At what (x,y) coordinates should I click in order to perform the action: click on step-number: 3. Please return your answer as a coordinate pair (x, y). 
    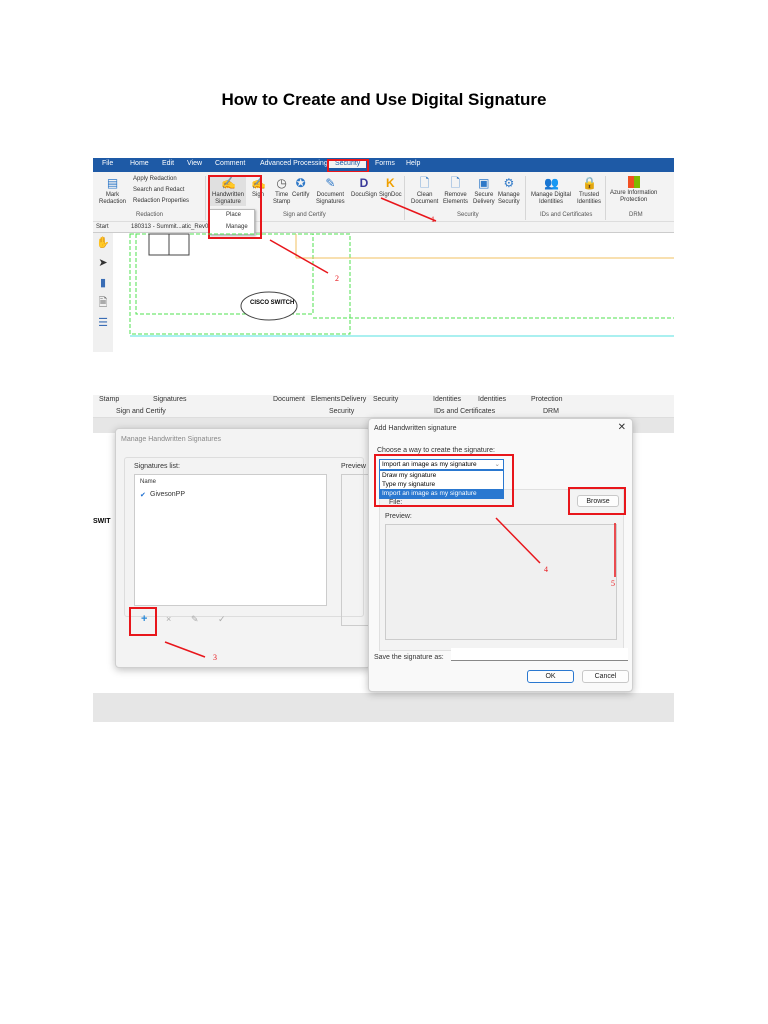
    Looking at the image, I should click on (215, 657).